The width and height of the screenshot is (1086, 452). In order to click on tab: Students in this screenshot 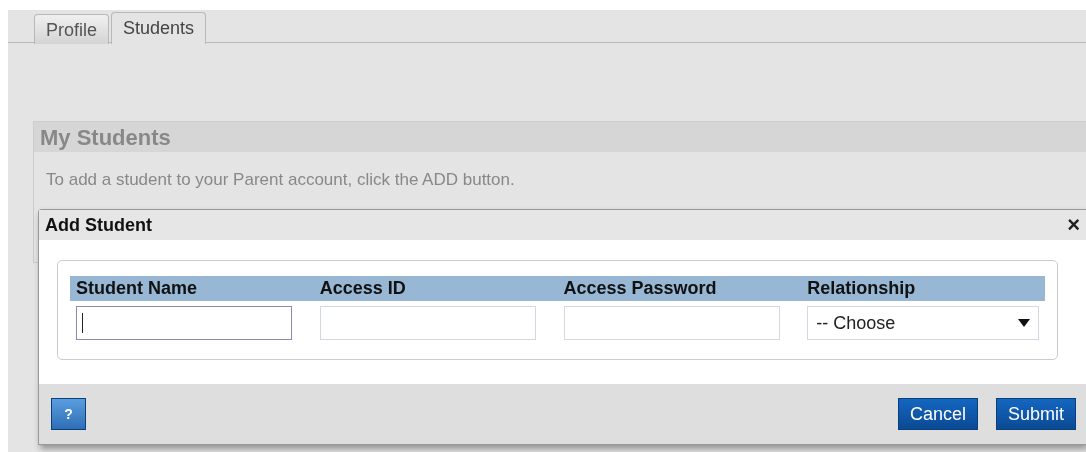, I will do `click(159, 28)`.